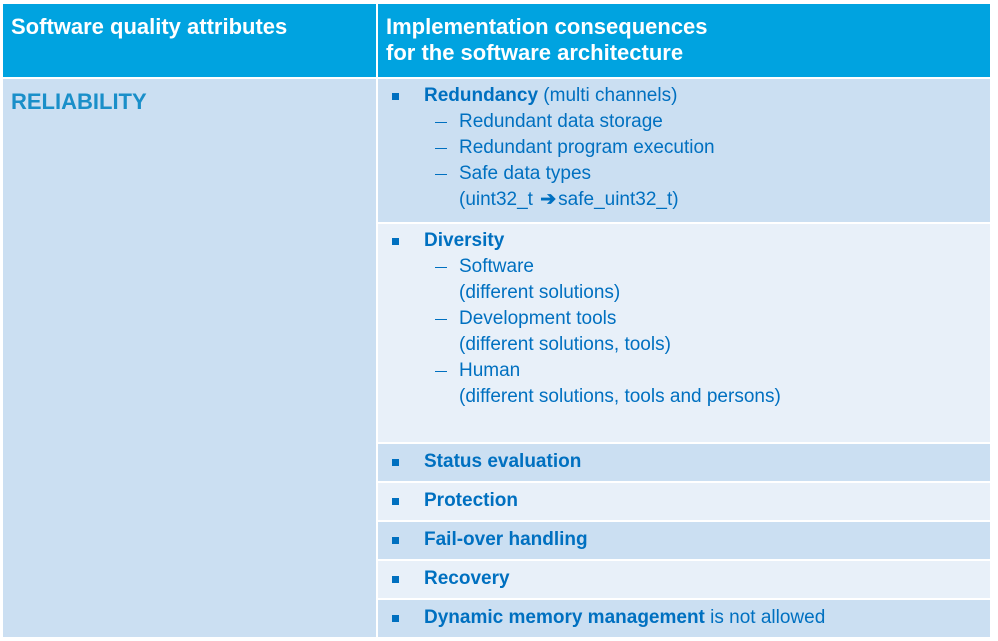  What do you see at coordinates (684, 540) in the screenshot?
I see `row-fail-over-handling: Fail-over handling` at bounding box center [684, 540].